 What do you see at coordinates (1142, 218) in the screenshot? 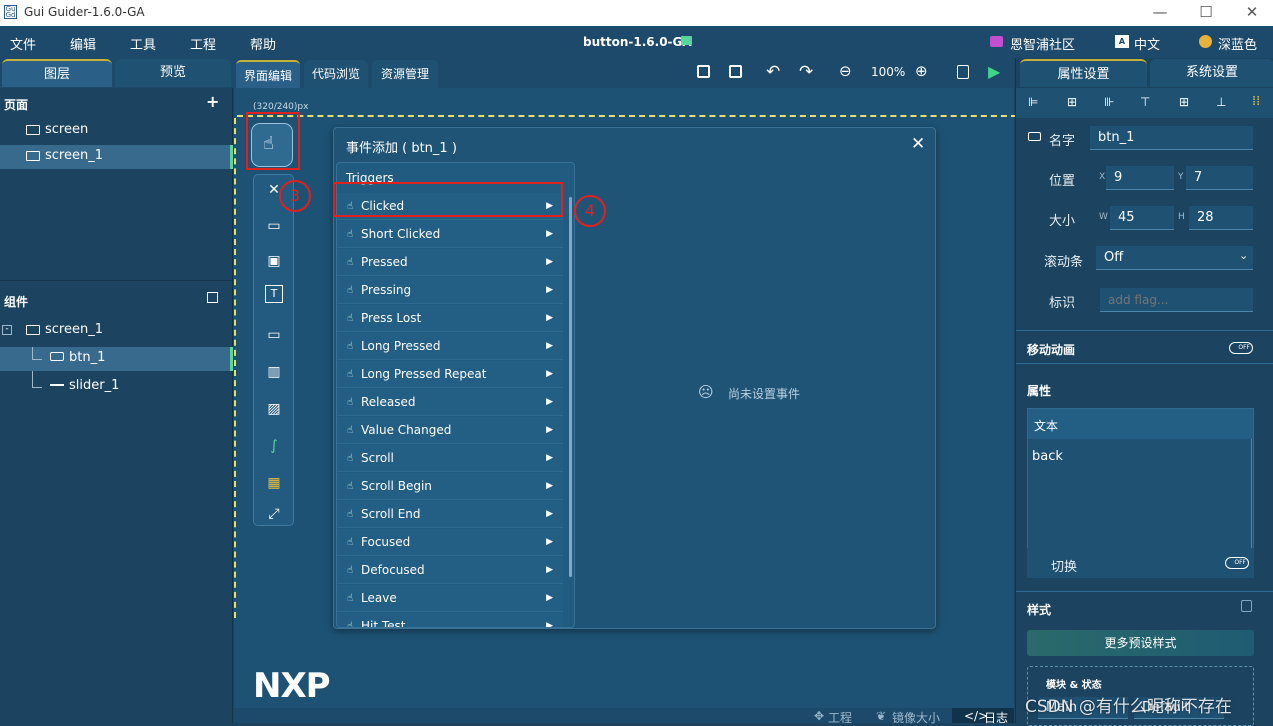
I see `width-field: 45` at bounding box center [1142, 218].